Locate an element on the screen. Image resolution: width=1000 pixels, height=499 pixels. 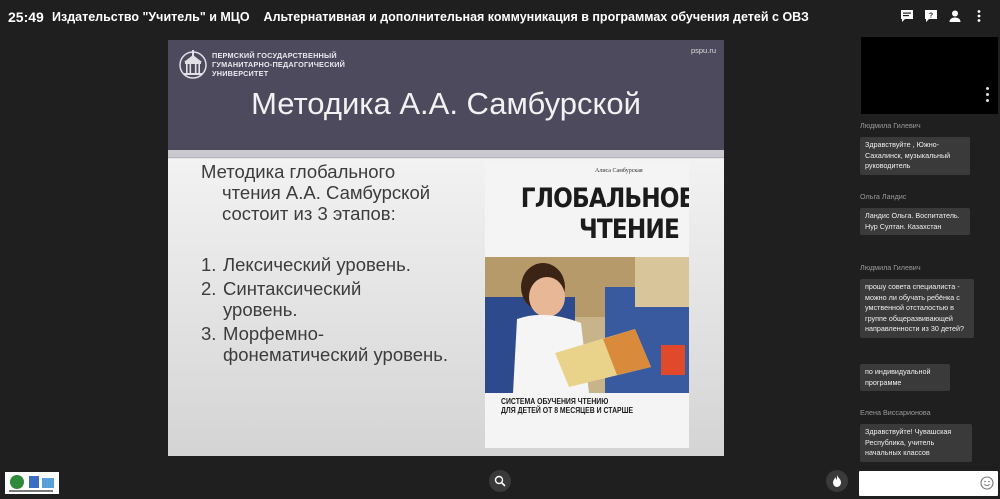
method-description-first-line: Методика глобального is located at coordinates (298, 171).